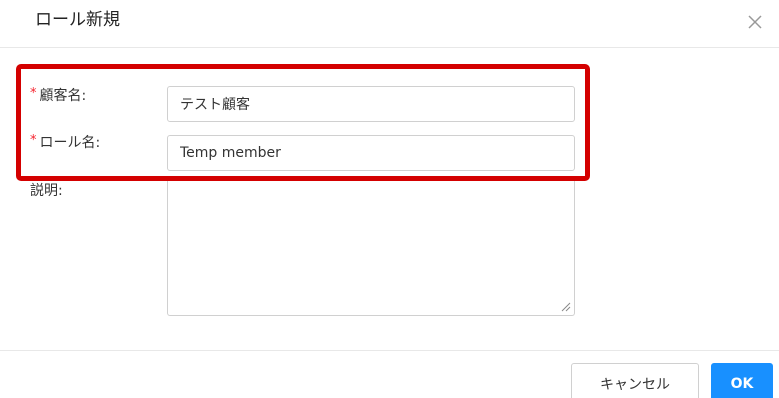  Describe the element at coordinates (389, 47) in the screenshot. I see `header-divider` at that location.